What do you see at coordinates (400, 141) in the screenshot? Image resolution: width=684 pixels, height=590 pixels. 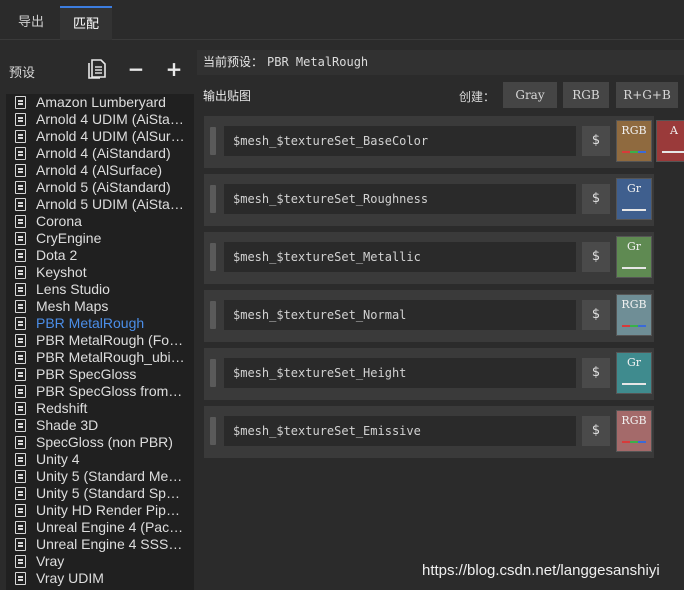 I see `output-map-name-field: $mesh_$textureSet_BaseColor` at bounding box center [400, 141].